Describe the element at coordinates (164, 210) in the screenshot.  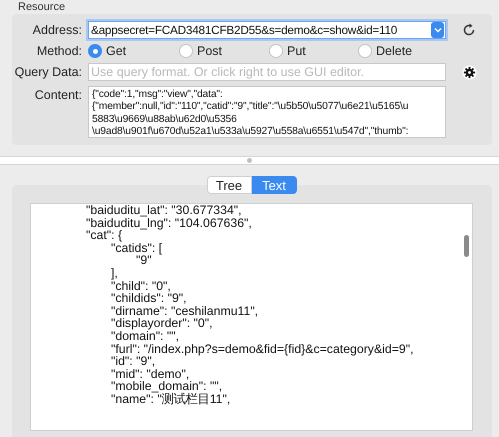
I see `code-line: "baiduditu_lat": "30.677334",` at that location.